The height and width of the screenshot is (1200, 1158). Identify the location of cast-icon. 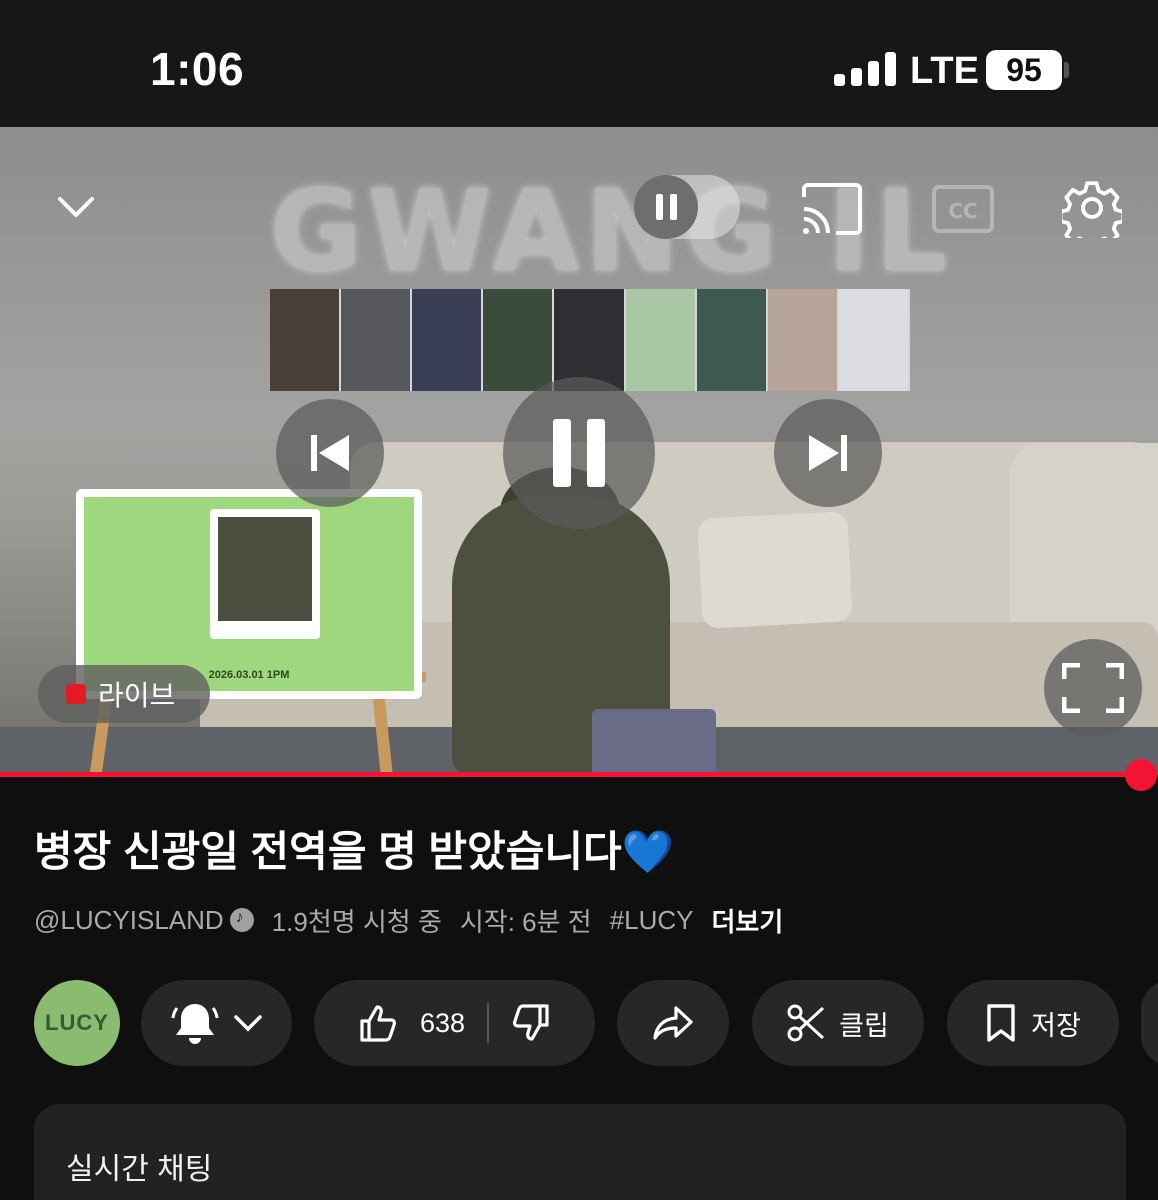
(832, 209).